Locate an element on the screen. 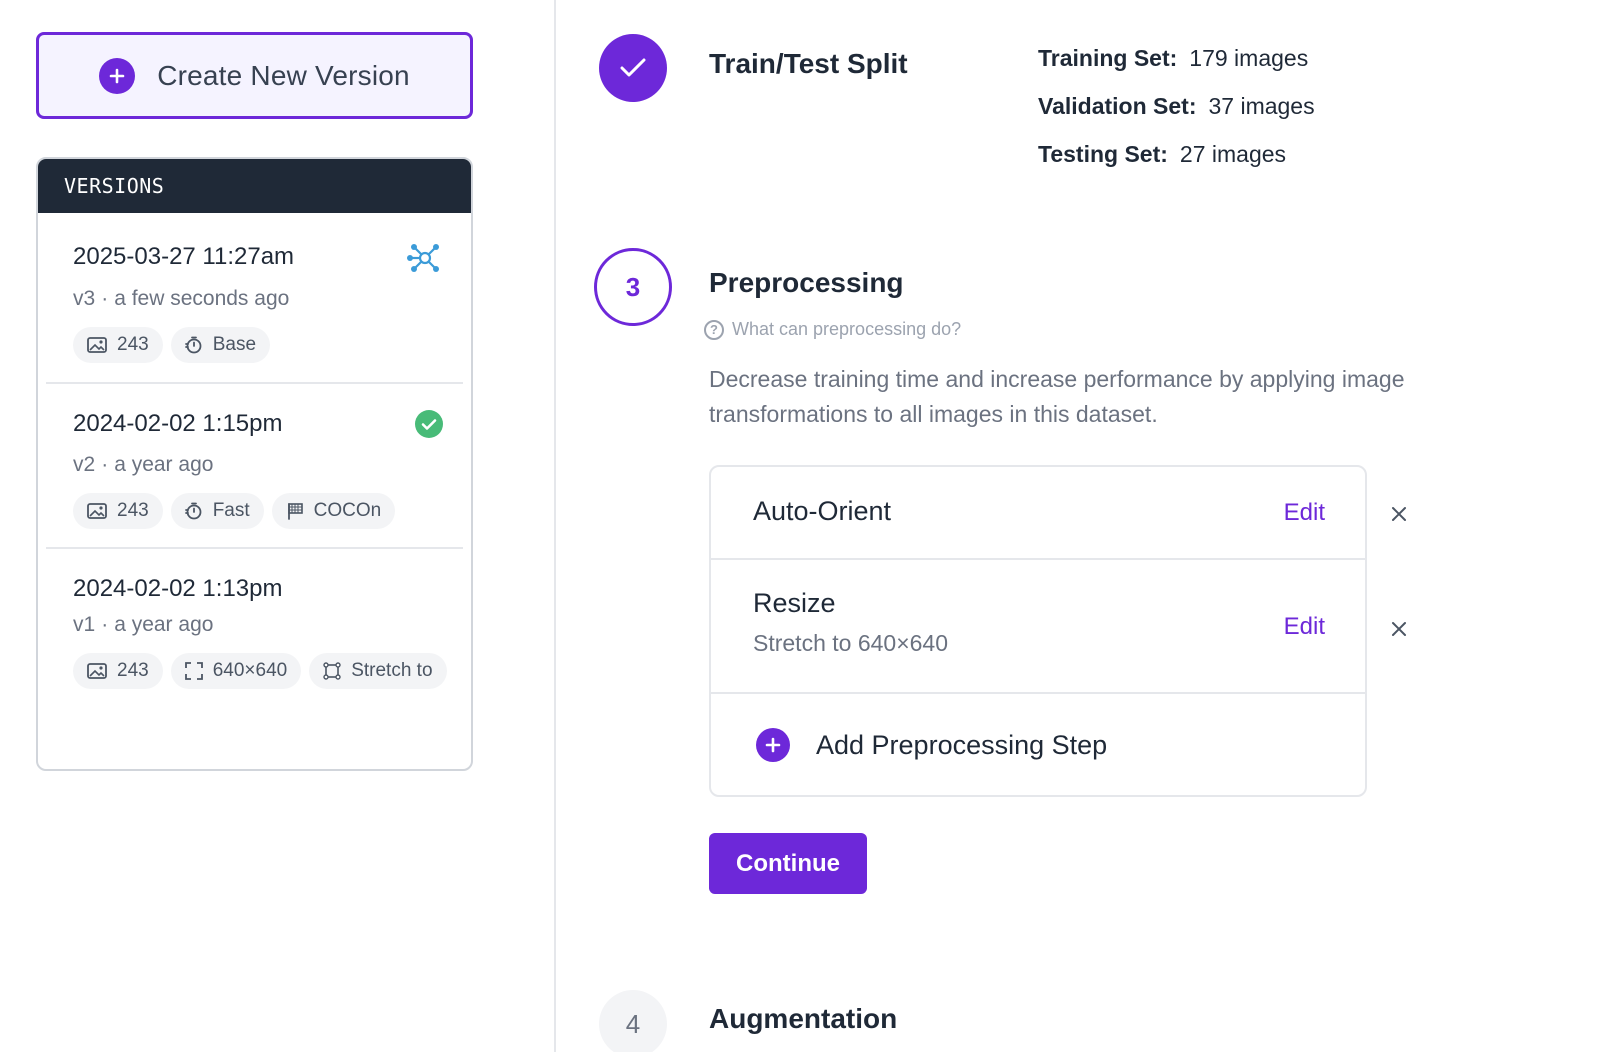 The width and height of the screenshot is (1600, 1052). training-network-icon is located at coordinates (425, 260).